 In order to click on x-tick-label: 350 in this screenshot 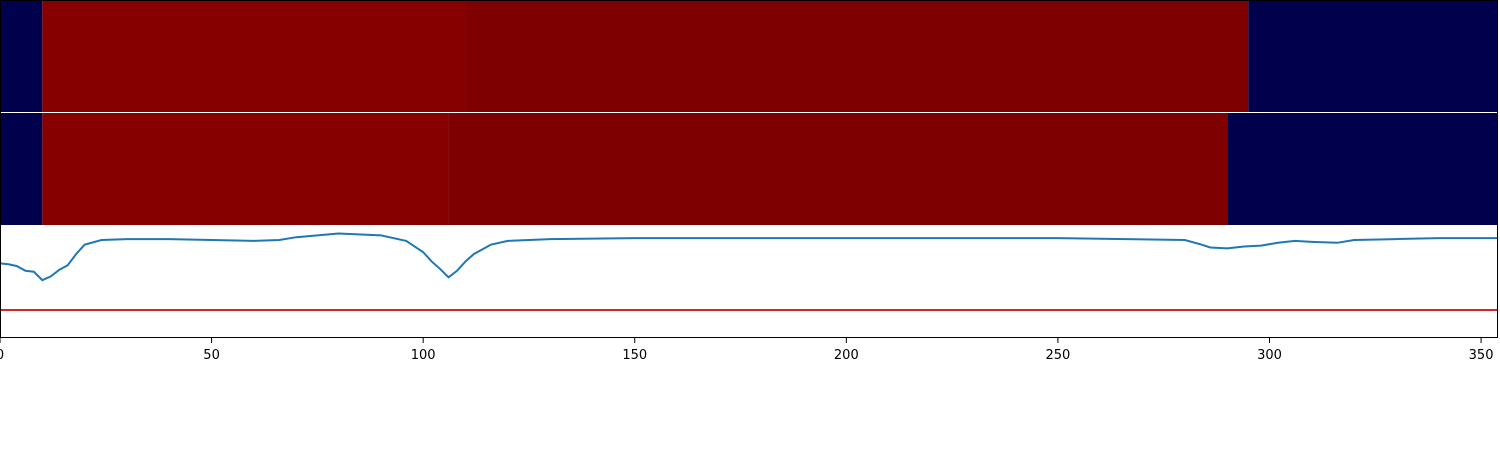, I will do `click(1481, 355)`.